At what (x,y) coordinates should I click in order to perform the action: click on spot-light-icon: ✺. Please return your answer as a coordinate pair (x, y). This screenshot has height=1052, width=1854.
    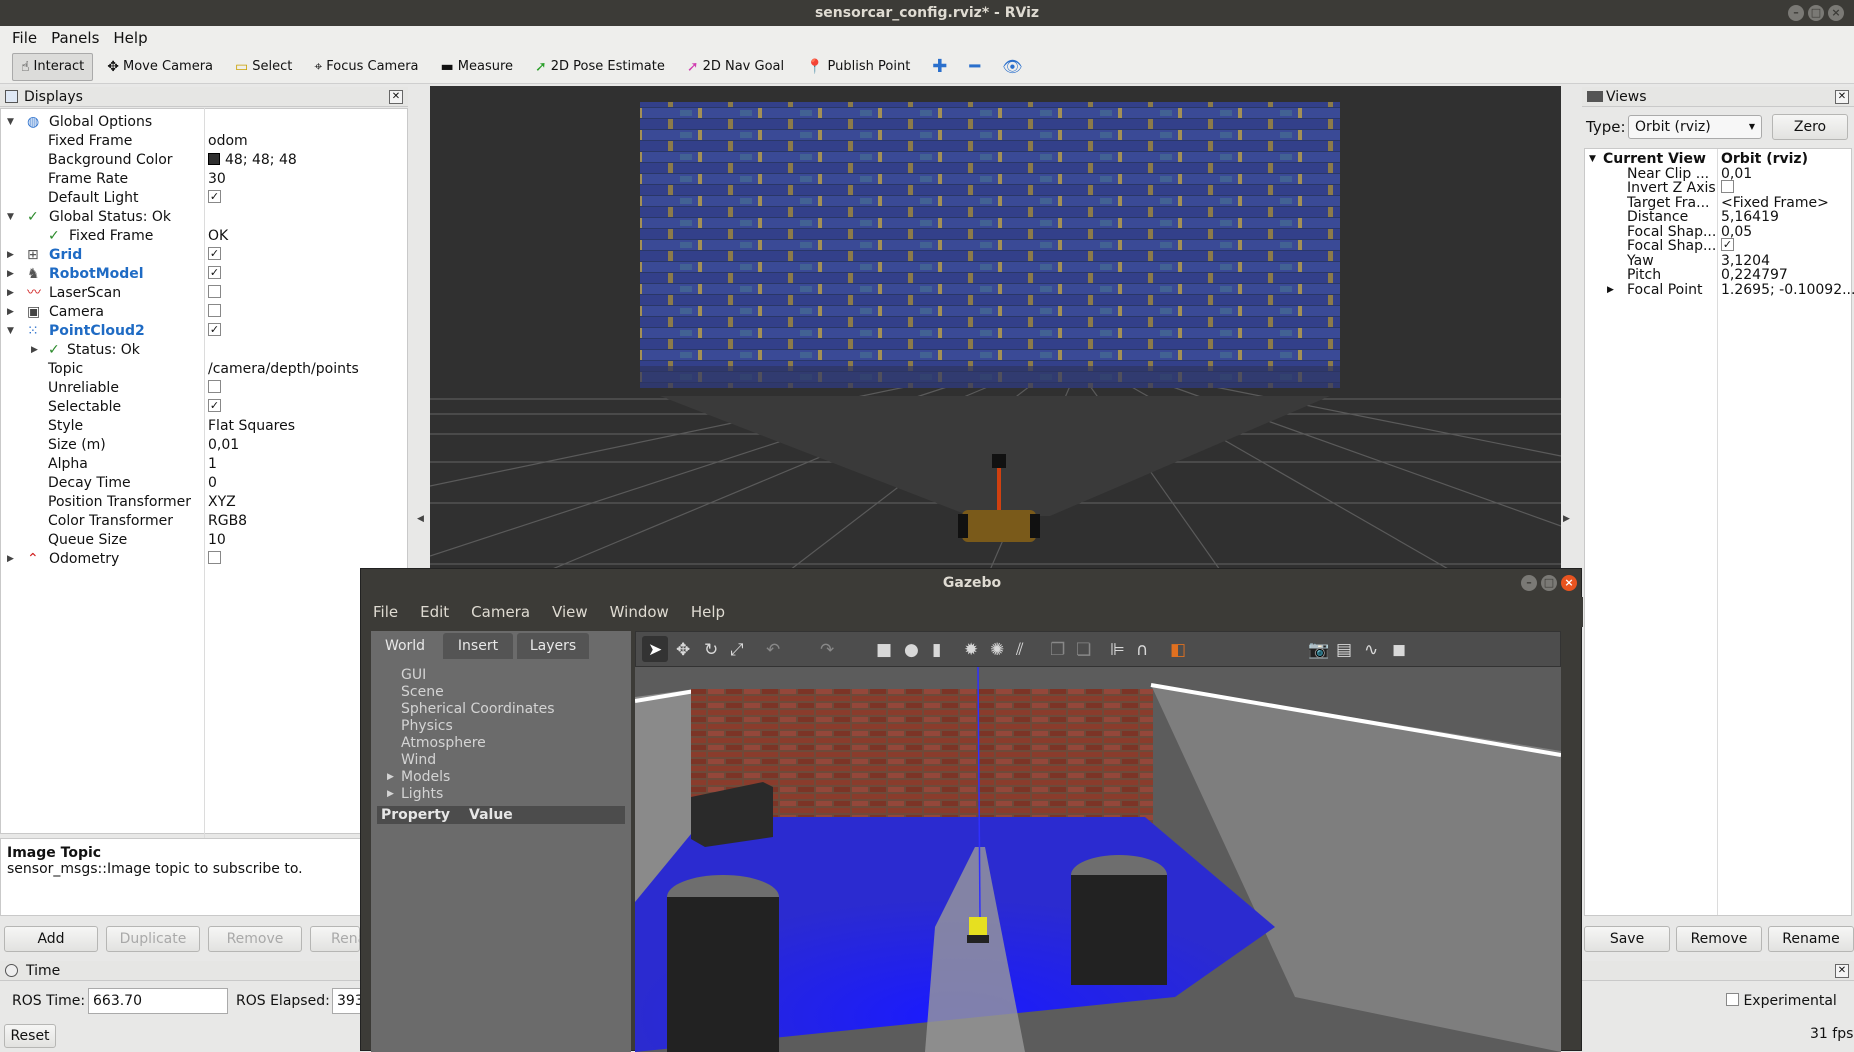
    Looking at the image, I should click on (997, 650).